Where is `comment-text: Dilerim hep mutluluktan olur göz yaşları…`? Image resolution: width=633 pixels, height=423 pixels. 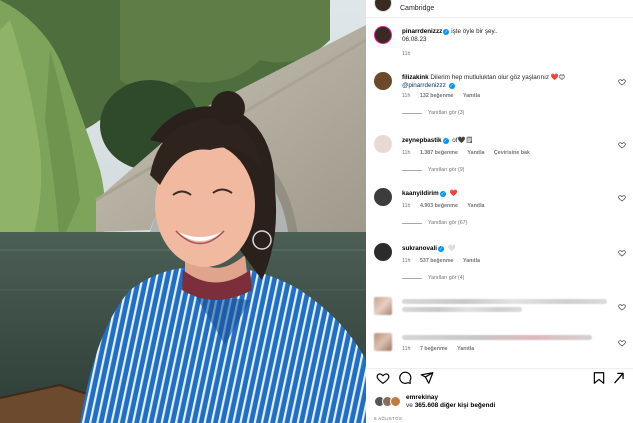 comment-text: Dilerim hep mutluluktan olur göz yaşları… is located at coordinates (498, 77).